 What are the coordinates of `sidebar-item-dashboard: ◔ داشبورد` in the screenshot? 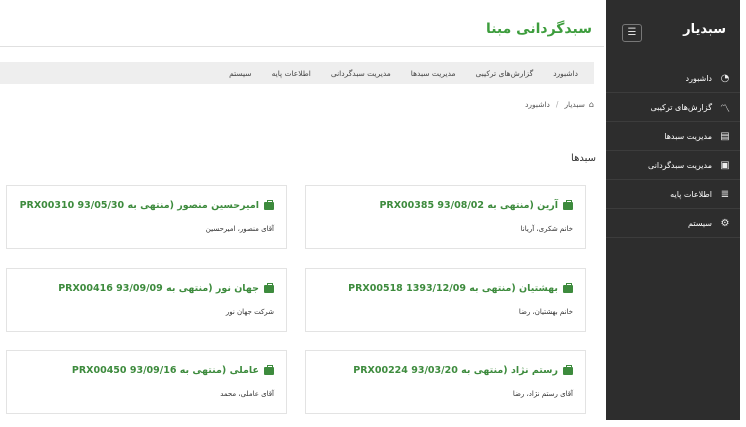 It's located at (673, 78).